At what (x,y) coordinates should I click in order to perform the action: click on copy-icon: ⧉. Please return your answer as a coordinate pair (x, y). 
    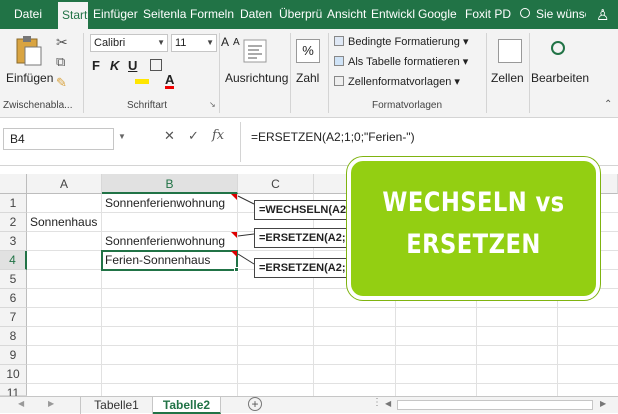
    Looking at the image, I should click on (60, 62).